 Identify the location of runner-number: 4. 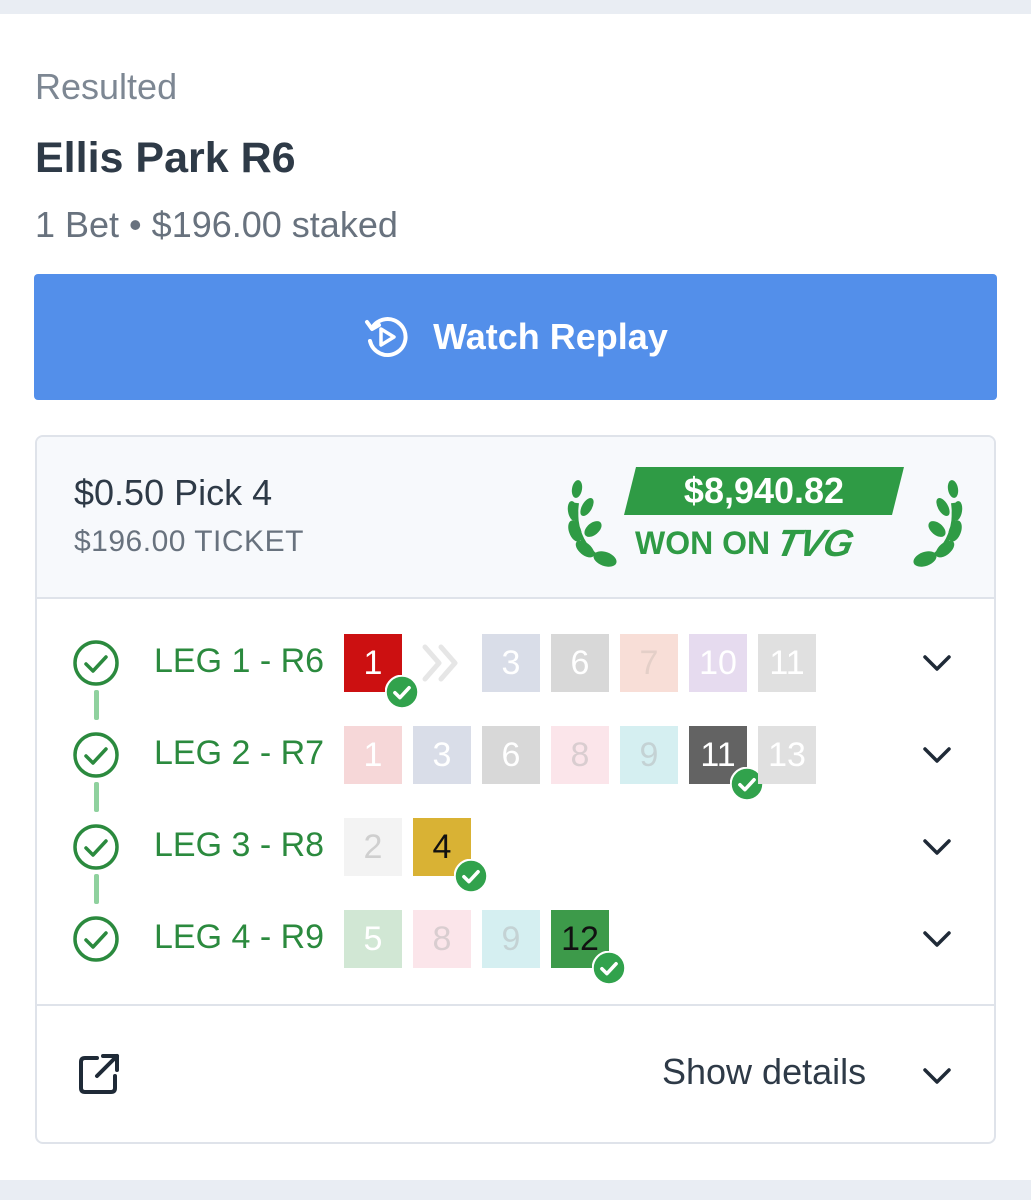
(442, 846).